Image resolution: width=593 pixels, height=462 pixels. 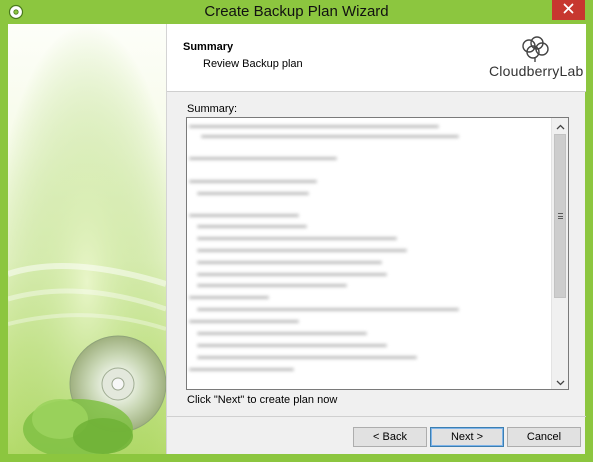 I want to click on next-hint-text: Click "Next" to create plan now, so click(x=262, y=400).